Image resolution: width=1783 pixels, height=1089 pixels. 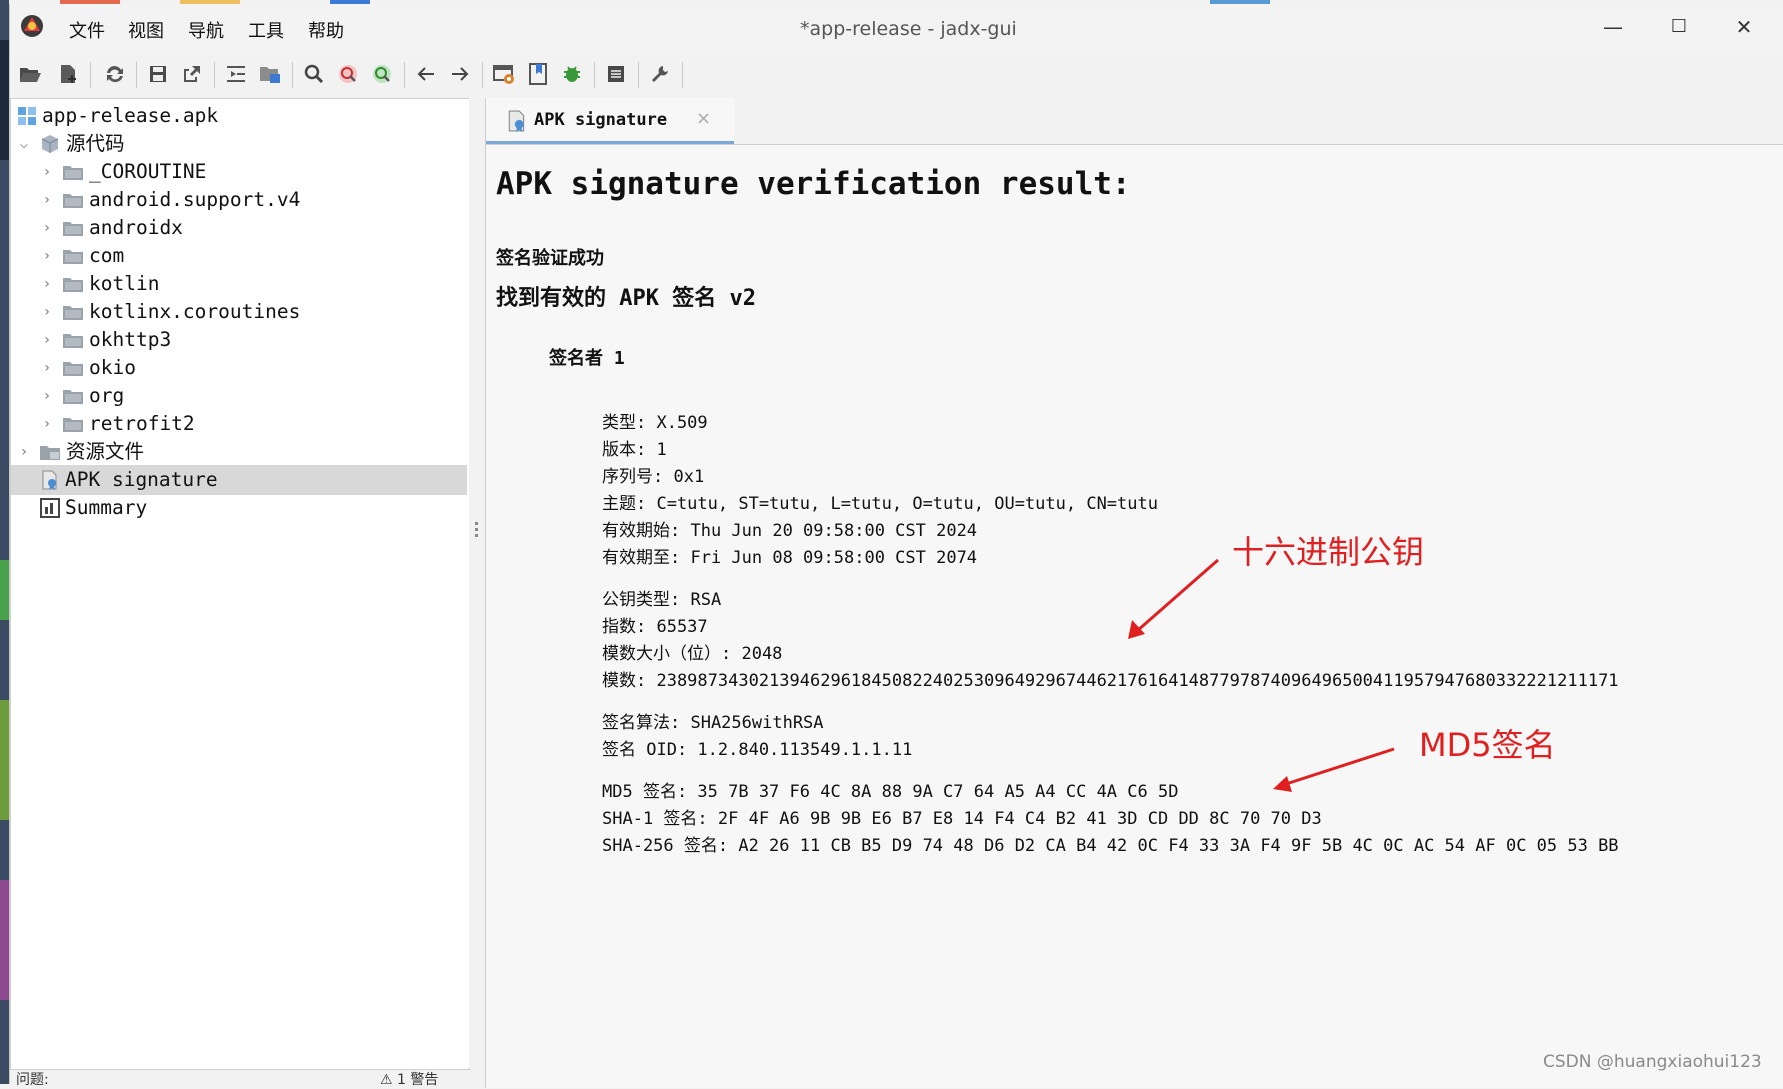 What do you see at coordinates (616, 74) in the screenshot?
I see `log-icon` at bounding box center [616, 74].